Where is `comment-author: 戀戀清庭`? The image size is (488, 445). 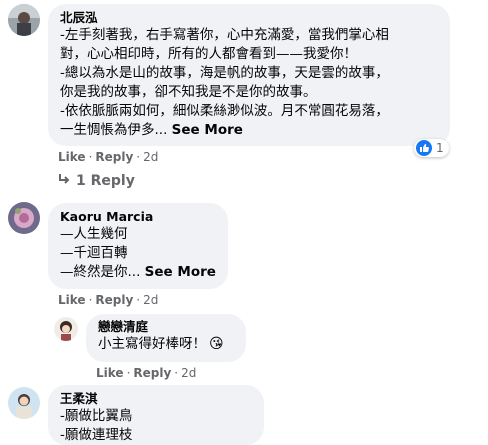
comment-author: 戀戀清庭 is located at coordinates (166, 327).